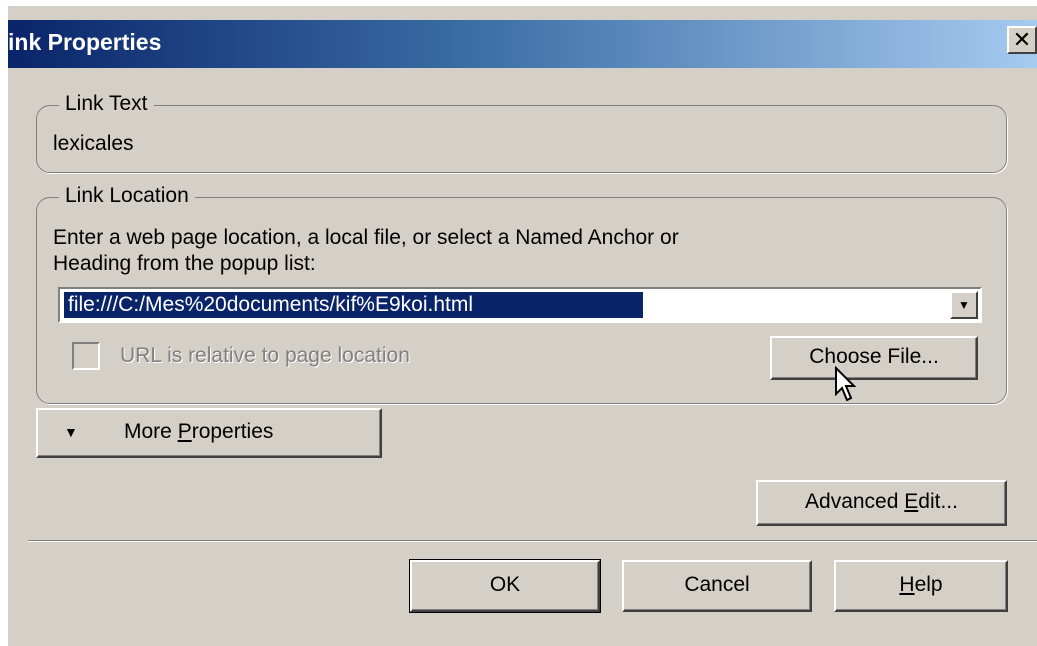 The image size is (1037, 646). What do you see at coordinates (907, 584) in the screenshot?
I see `help-accel: H` at bounding box center [907, 584].